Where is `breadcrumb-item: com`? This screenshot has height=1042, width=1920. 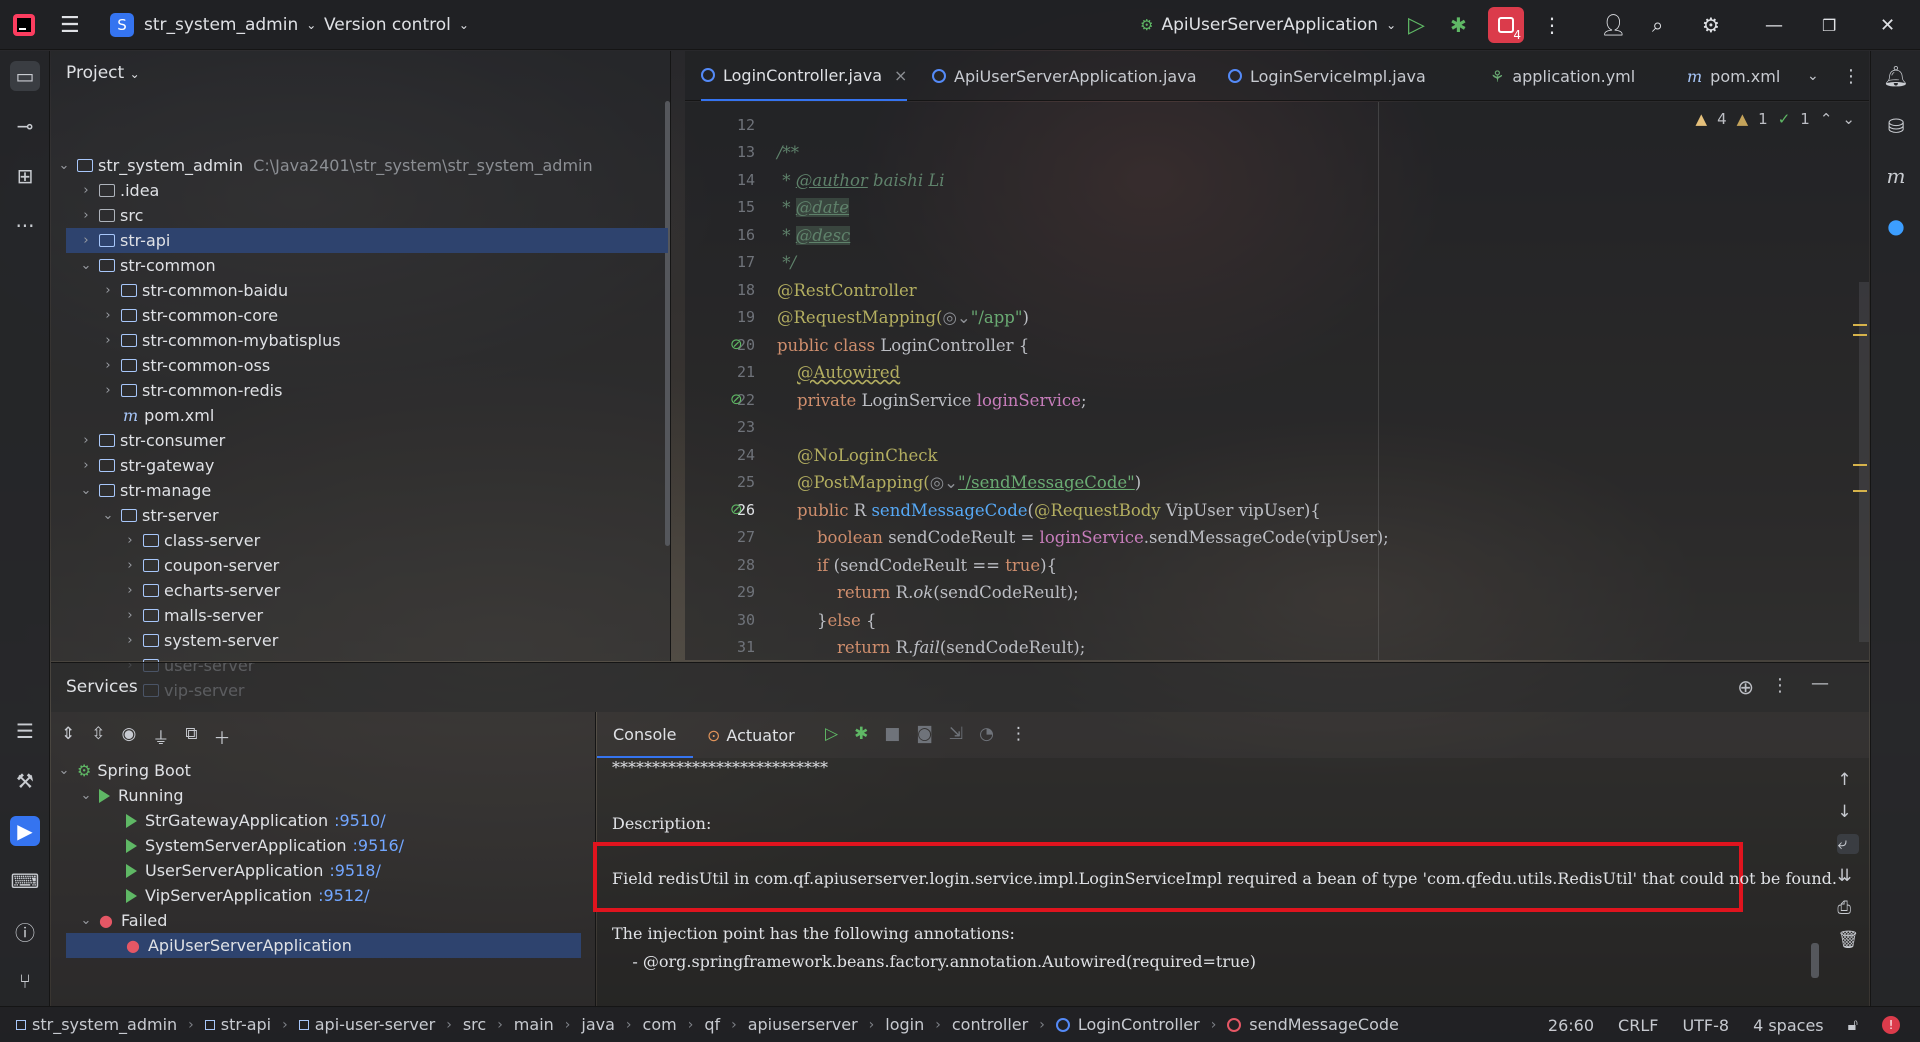 breadcrumb-item: com is located at coordinates (660, 1024).